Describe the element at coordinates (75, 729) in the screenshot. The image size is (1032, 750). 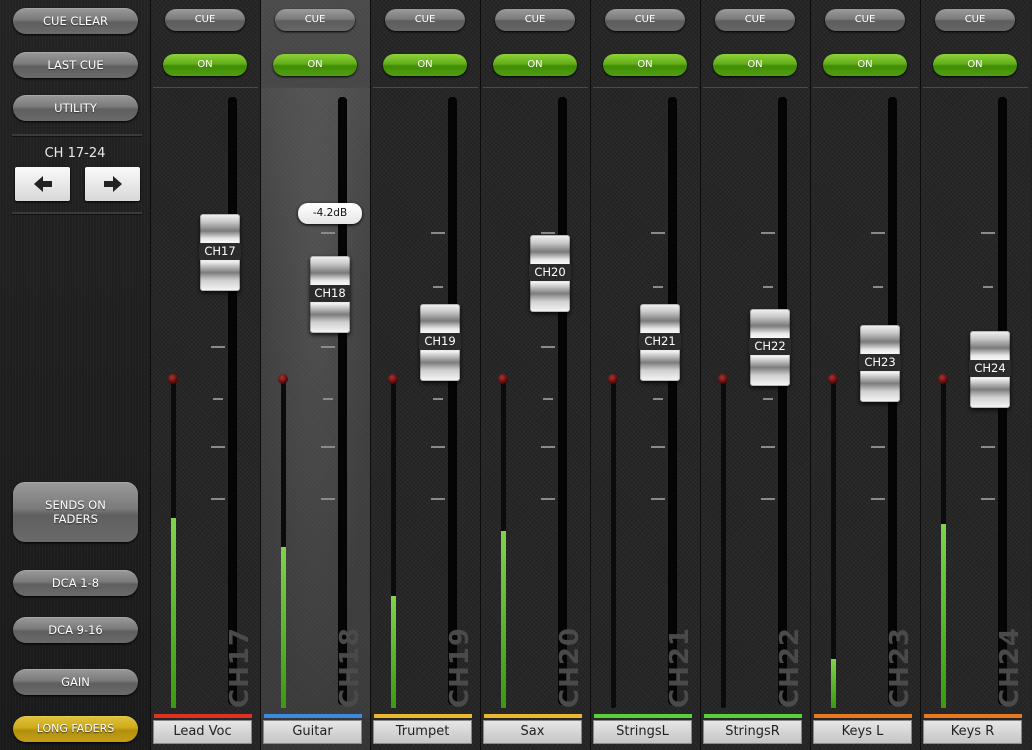
I see `long-faders-button: LONG FADERS` at that location.